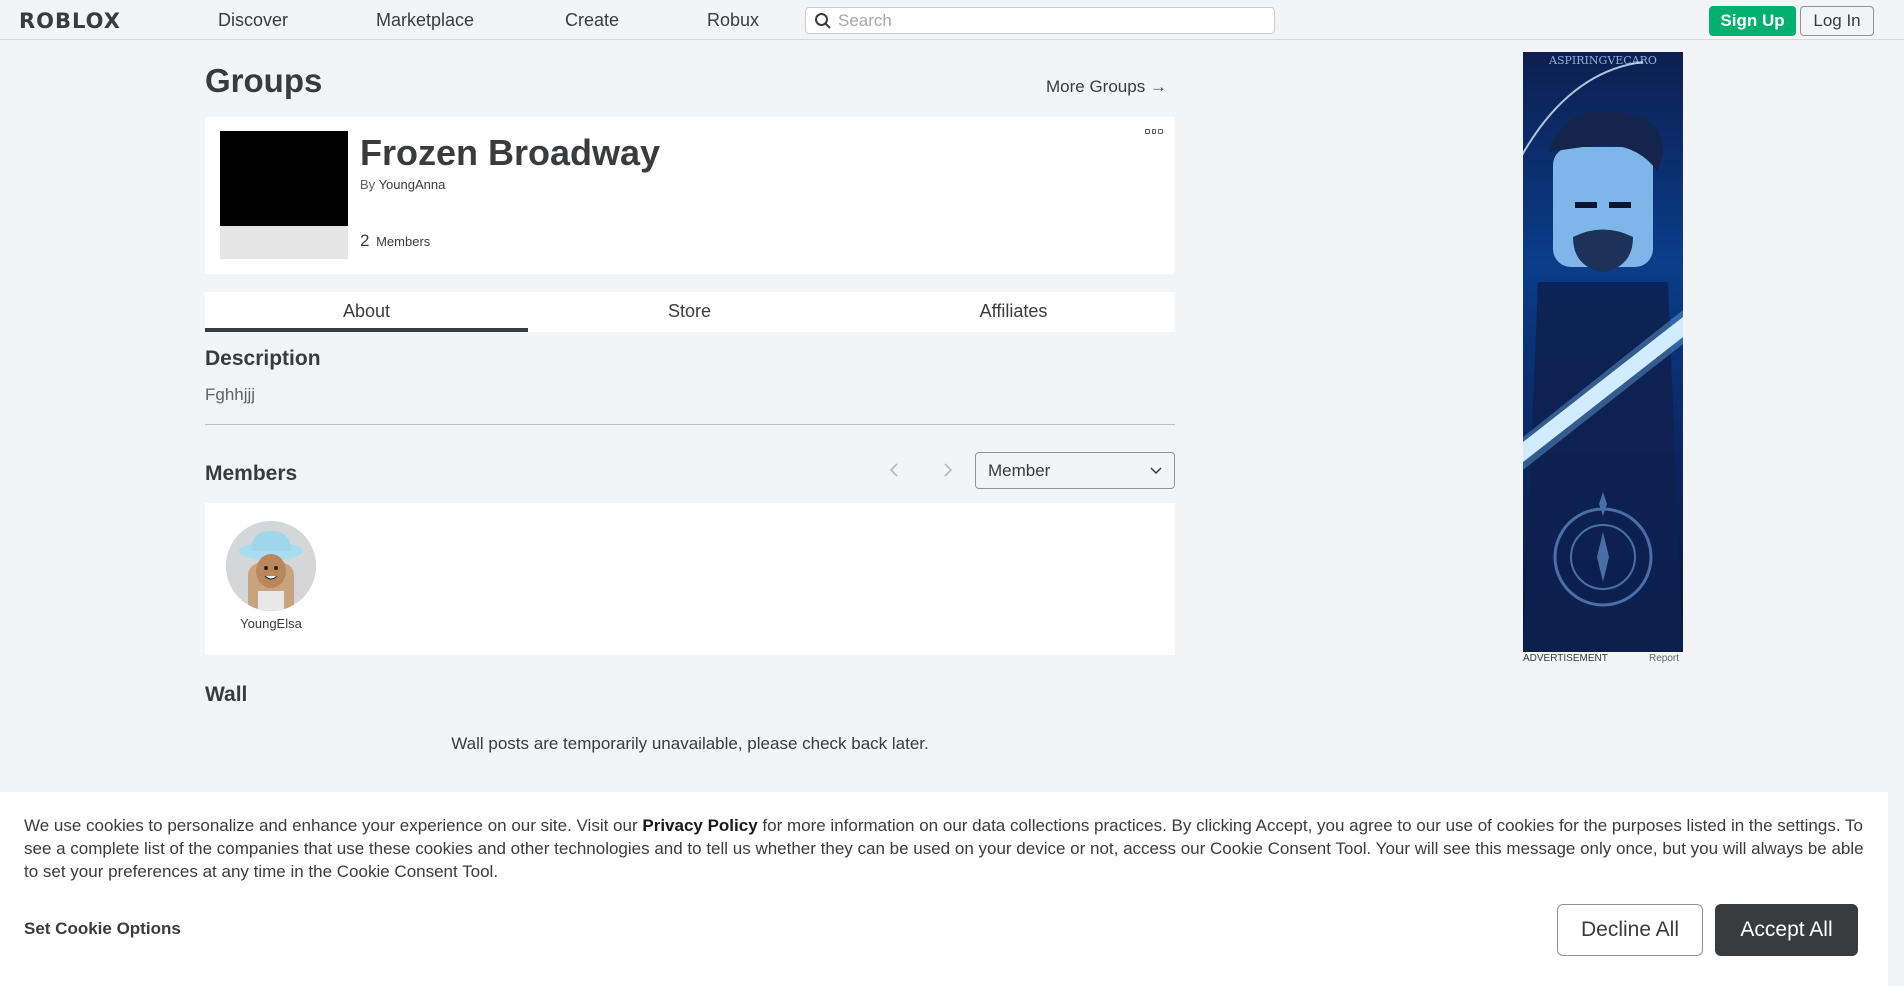 Image resolution: width=1904 pixels, height=986 pixels. I want to click on page-title: Groups, so click(264, 80).